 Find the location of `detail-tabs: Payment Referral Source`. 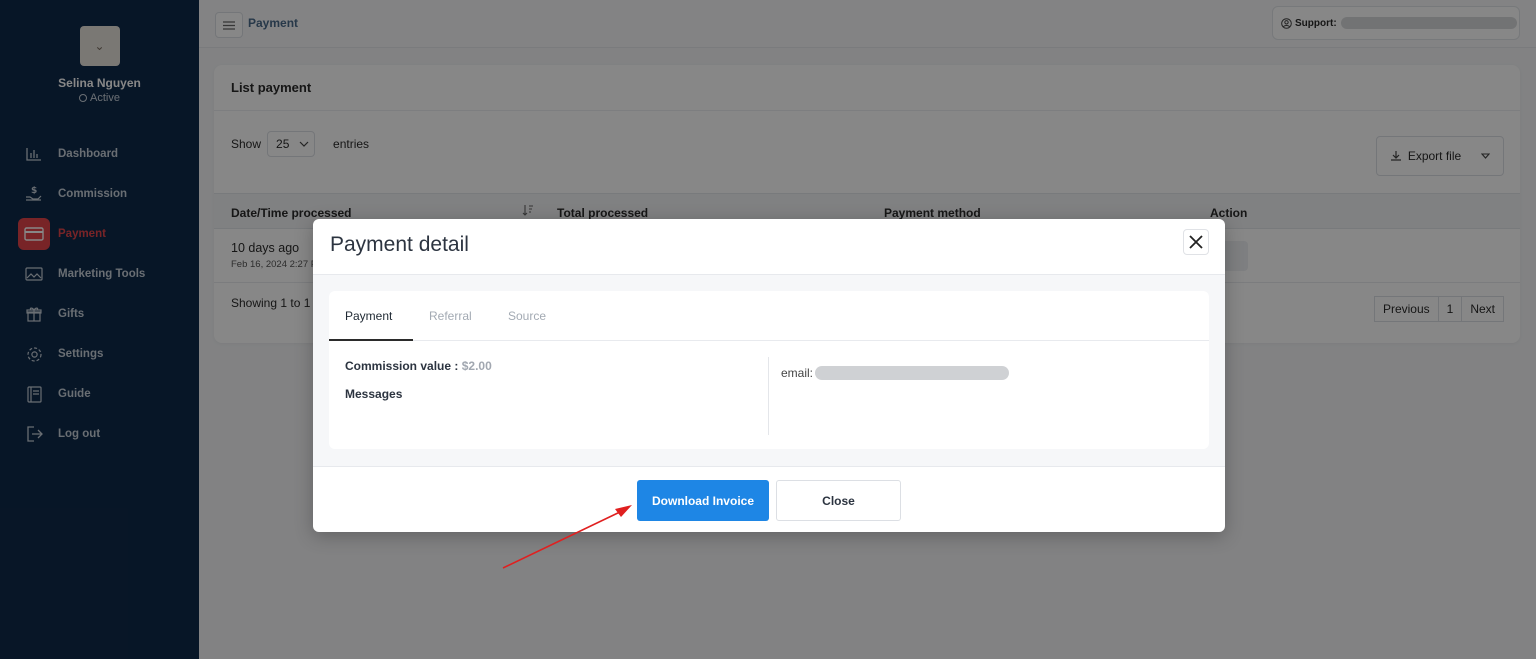

detail-tabs: Payment Referral Source is located at coordinates (769, 316).